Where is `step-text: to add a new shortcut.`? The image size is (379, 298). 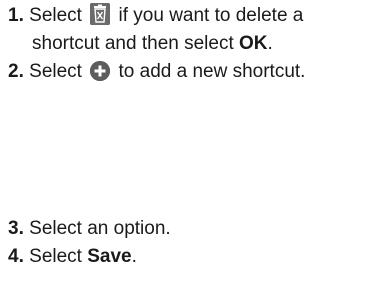
step-text: to add a new shortcut. is located at coordinates (212, 71).